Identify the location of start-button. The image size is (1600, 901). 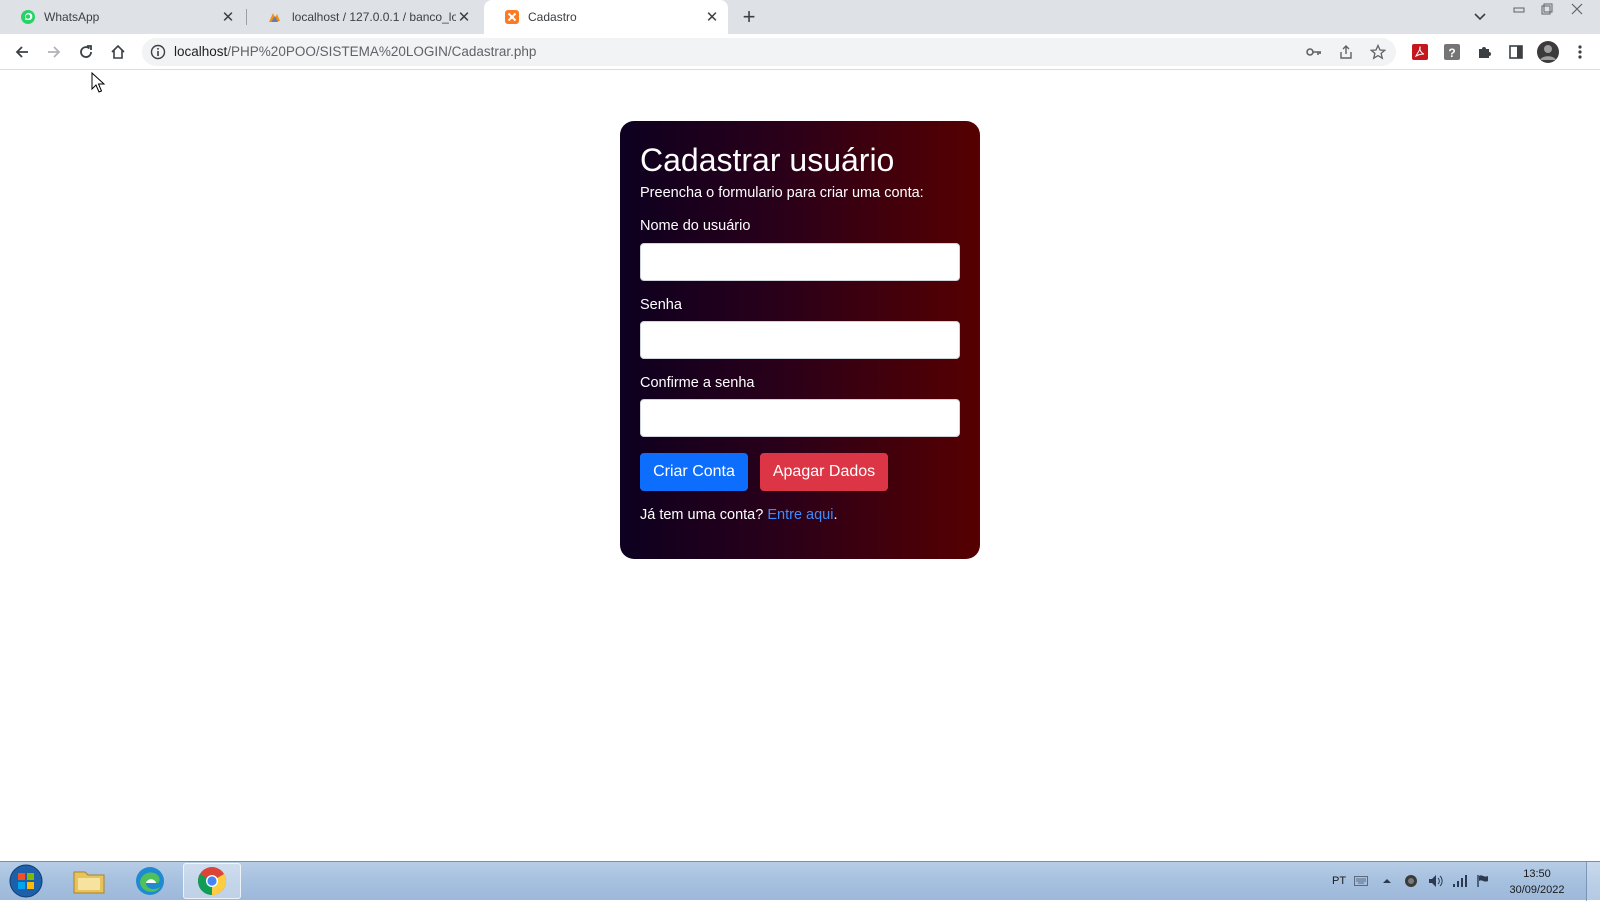
(26, 881).